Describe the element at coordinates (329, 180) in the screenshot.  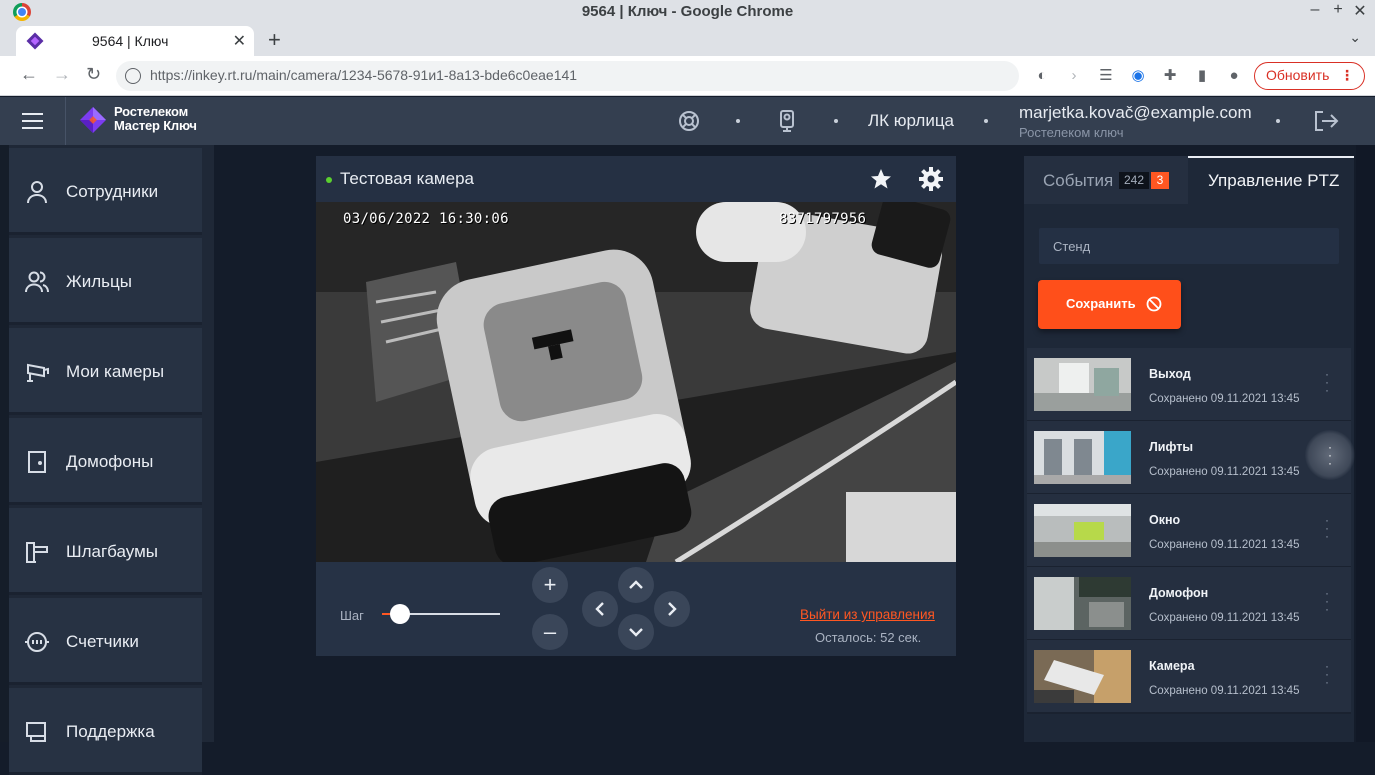
I see `live-indicator` at that location.